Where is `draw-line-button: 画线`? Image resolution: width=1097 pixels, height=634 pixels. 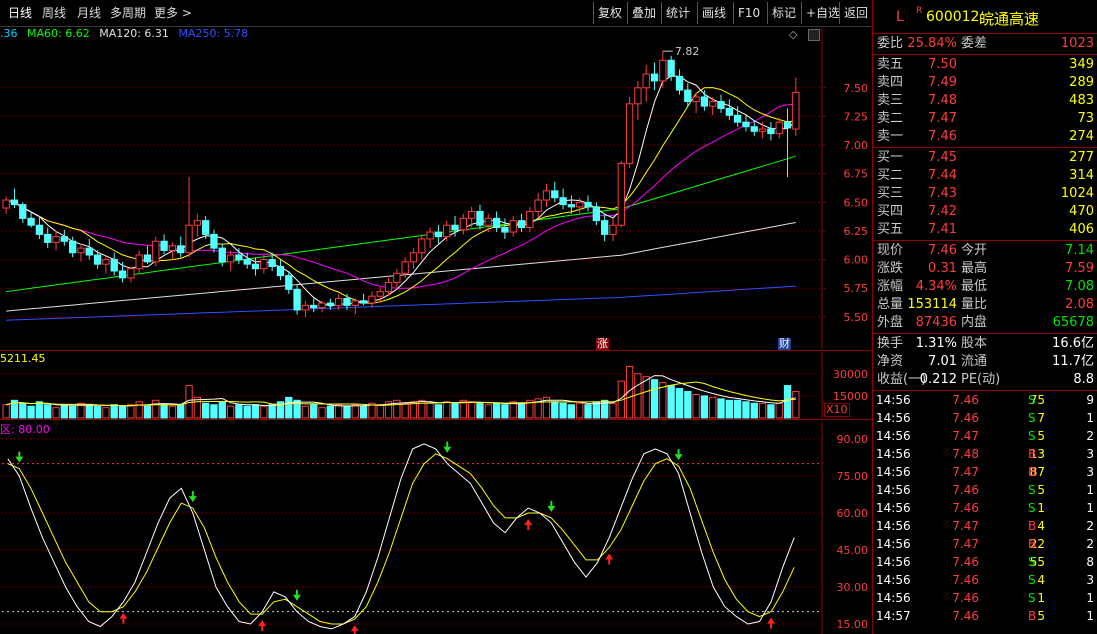 draw-line-button: 画线 is located at coordinates (713, 13).